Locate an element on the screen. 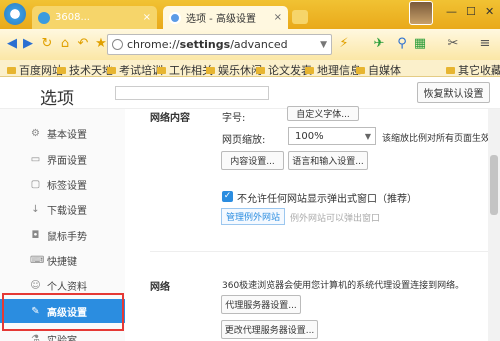  page-title: 选项 is located at coordinates (57, 99).